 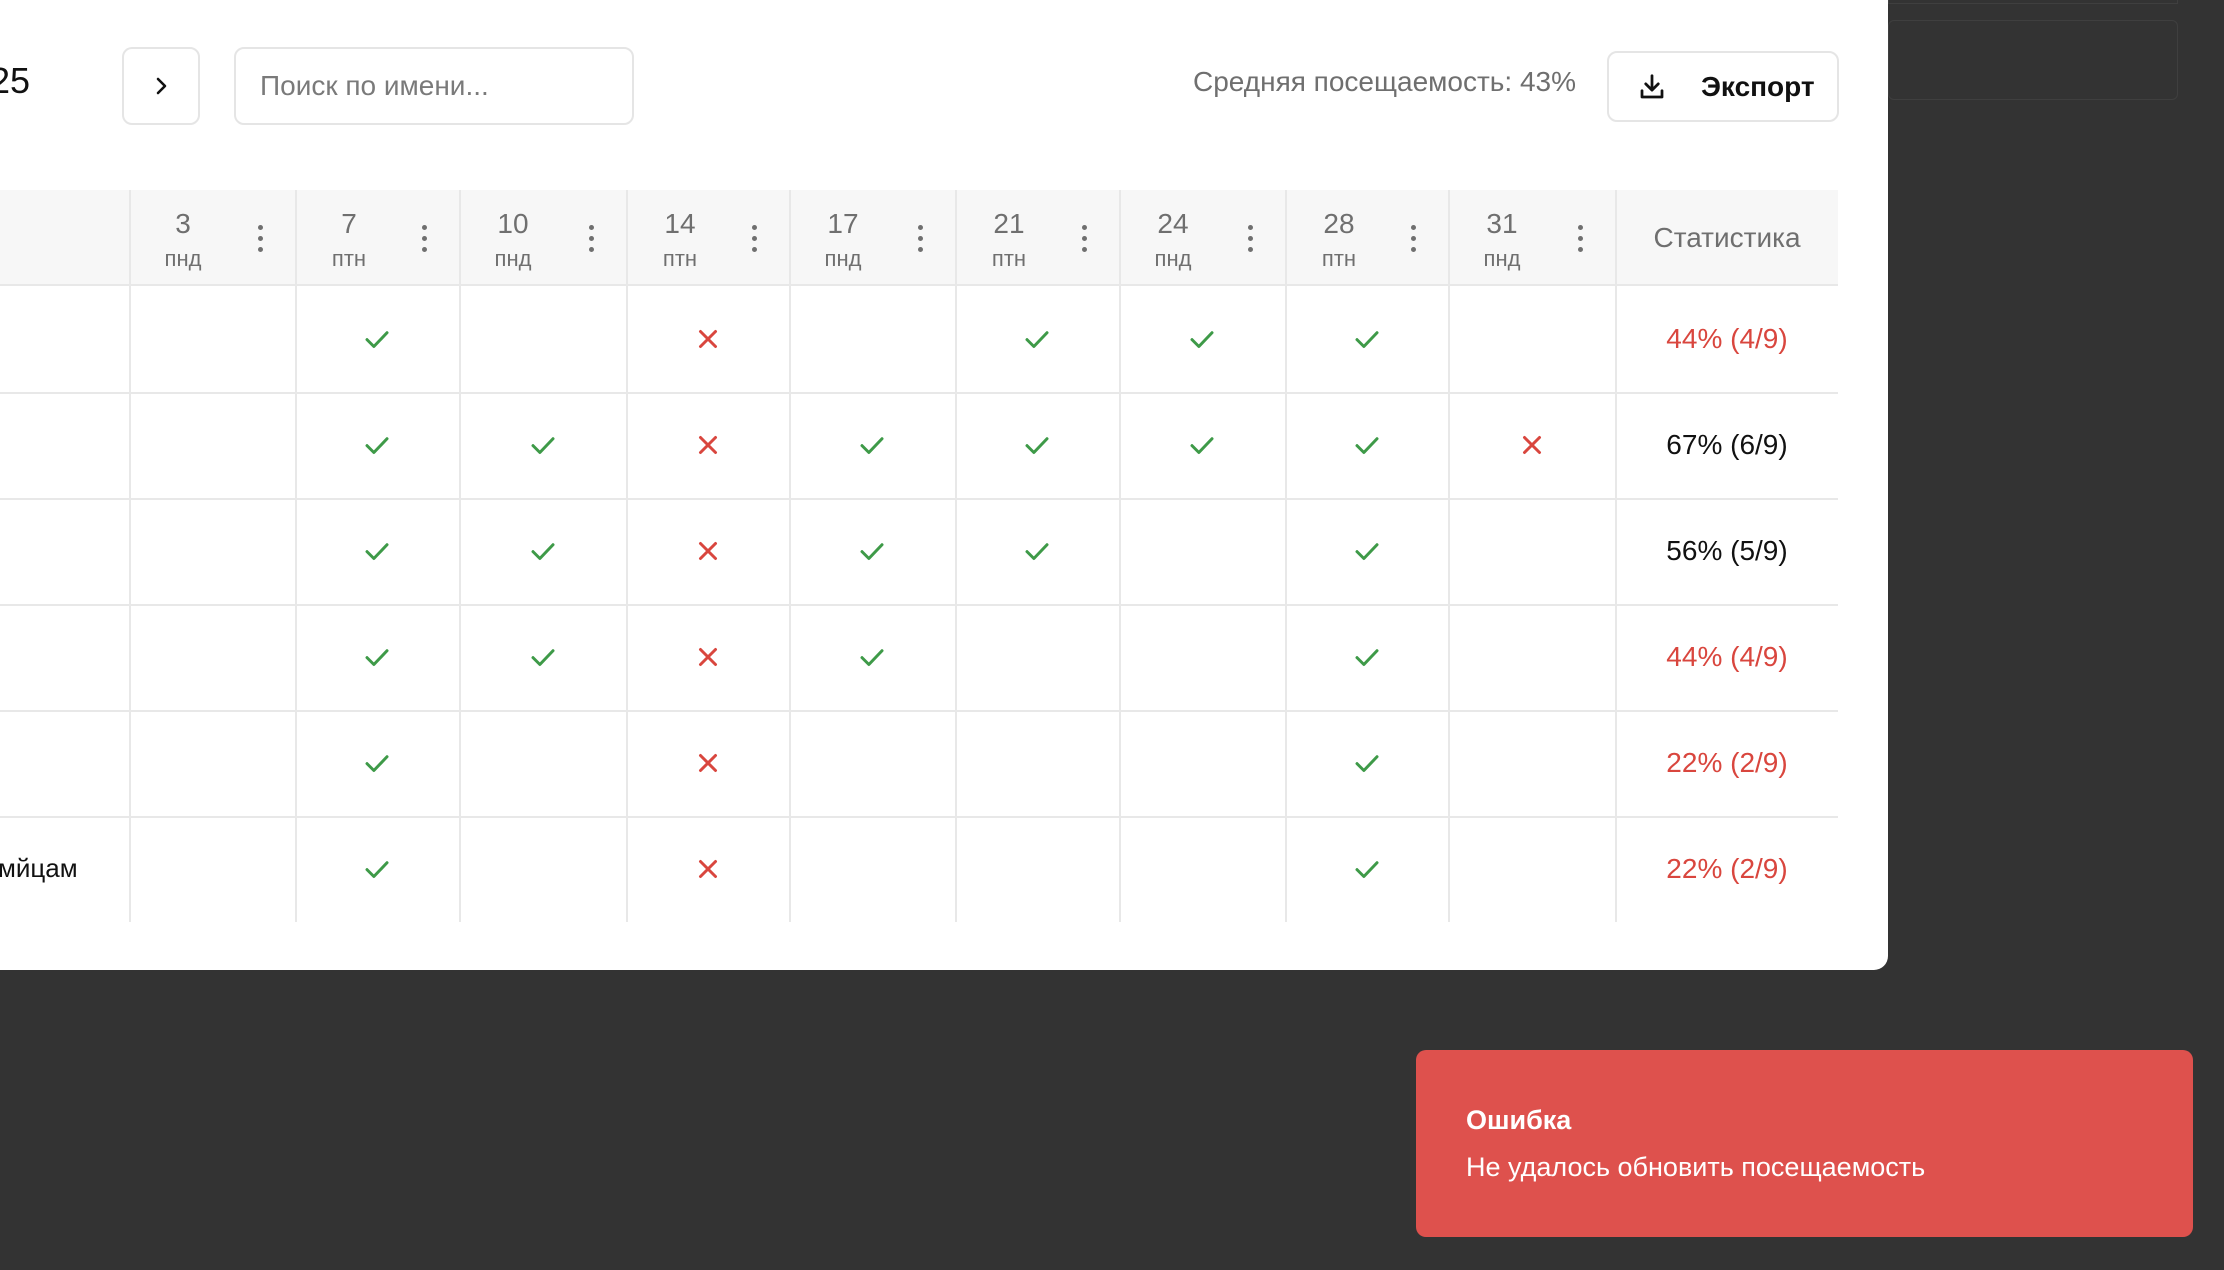 What do you see at coordinates (2033, 60) in the screenshot?
I see `background-panel` at bounding box center [2033, 60].